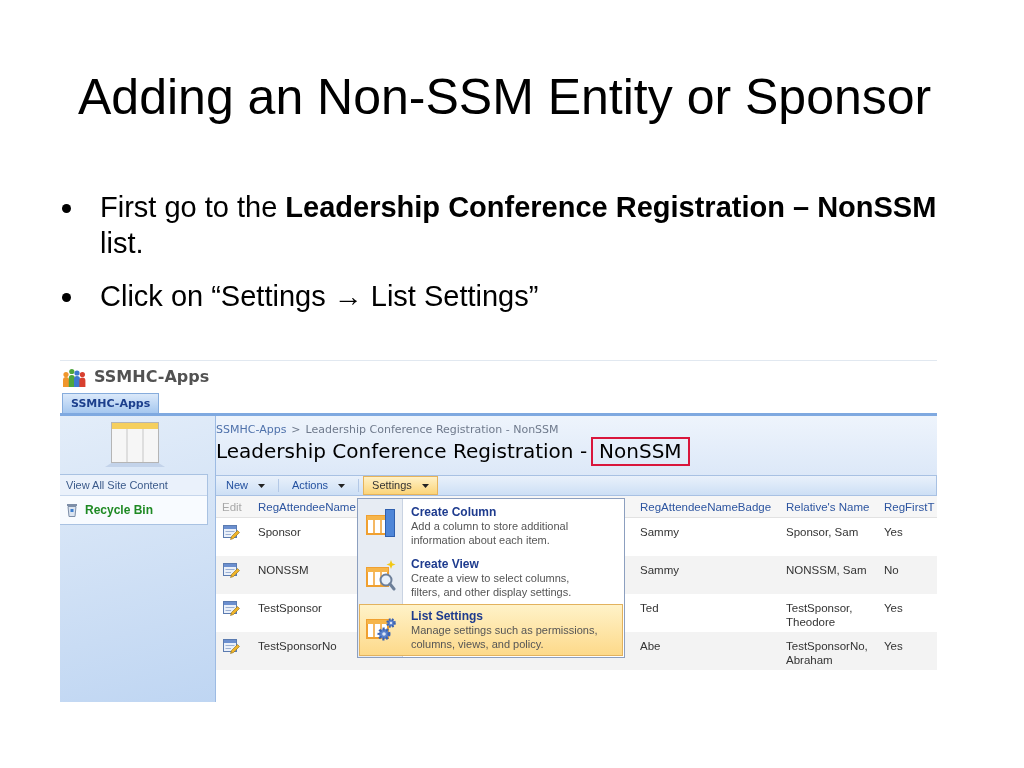 Image resolution: width=1024 pixels, height=768 pixels. Describe the element at coordinates (909, 507) in the screenshot. I see `column-header: RegFirstT` at that location.